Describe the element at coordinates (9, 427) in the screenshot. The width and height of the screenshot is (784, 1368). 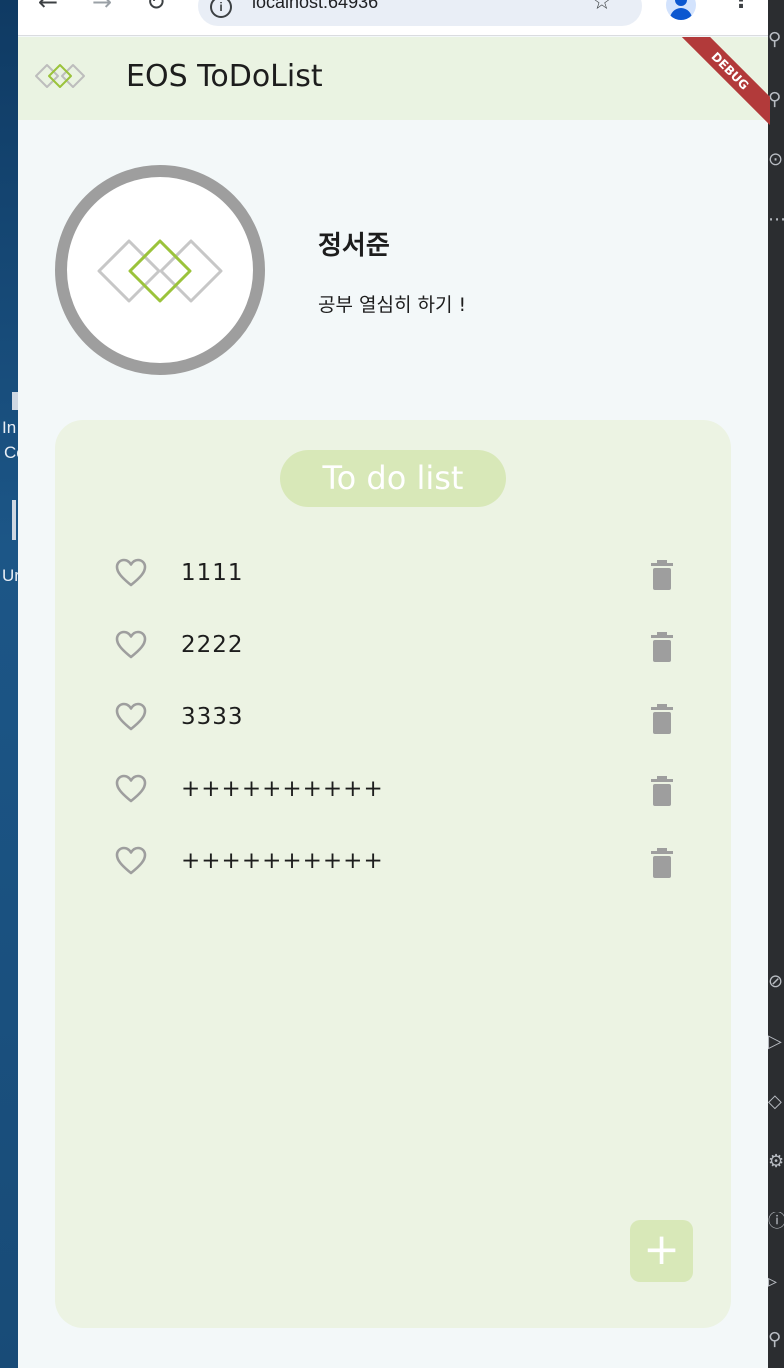
I see `desktop-label: In` at that location.